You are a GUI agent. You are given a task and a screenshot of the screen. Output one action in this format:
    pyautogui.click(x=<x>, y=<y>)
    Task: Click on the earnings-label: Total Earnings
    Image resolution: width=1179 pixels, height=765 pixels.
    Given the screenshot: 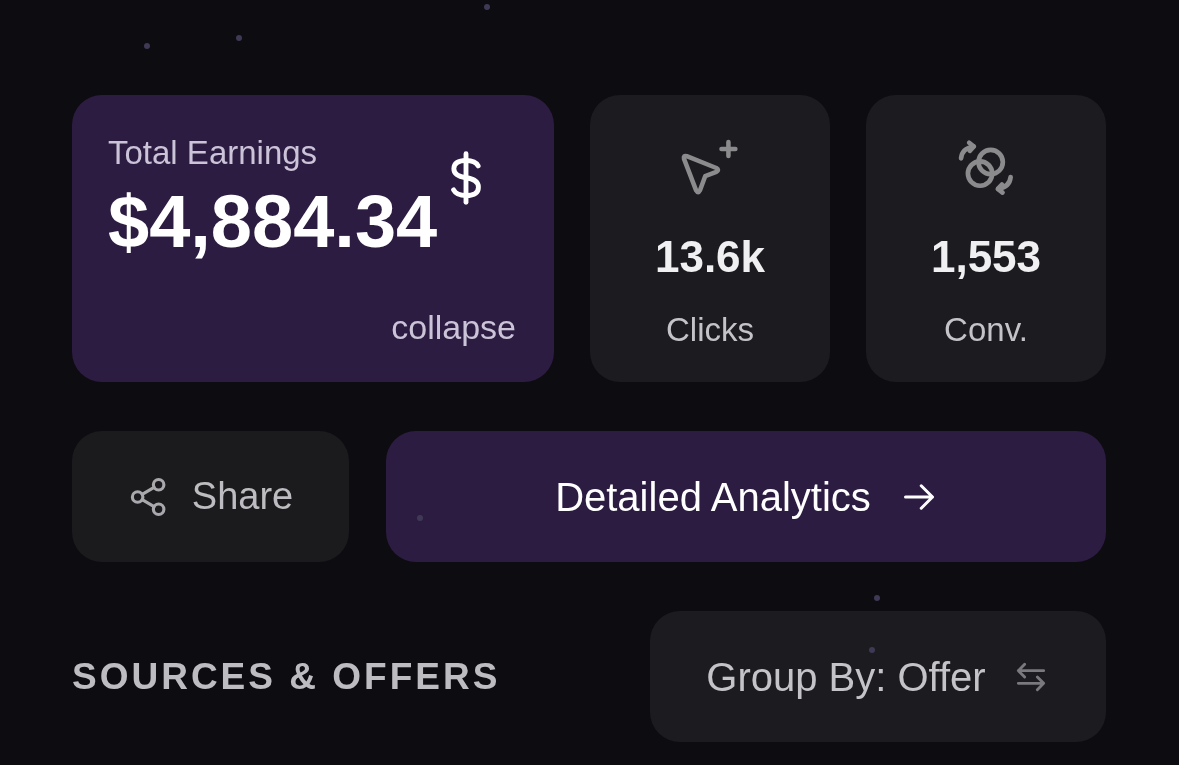 What is the action you would take?
    pyautogui.click(x=213, y=153)
    